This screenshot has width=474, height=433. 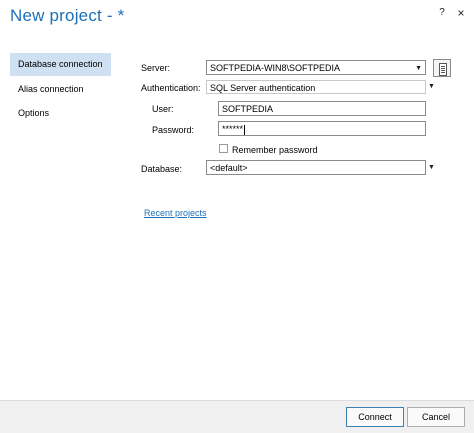 What do you see at coordinates (275, 150) in the screenshot?
I see `remember-password-label: Remember password` at bounding box center [275, 150].